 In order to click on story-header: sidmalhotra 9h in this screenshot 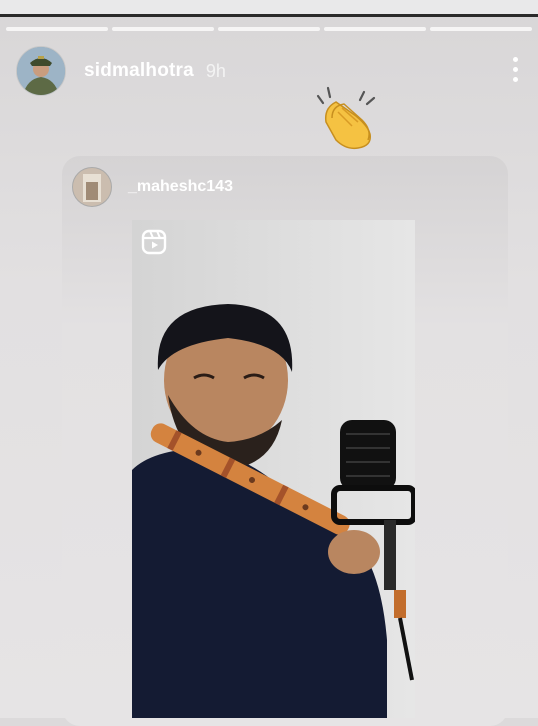, I will do `click(121, 71)`.